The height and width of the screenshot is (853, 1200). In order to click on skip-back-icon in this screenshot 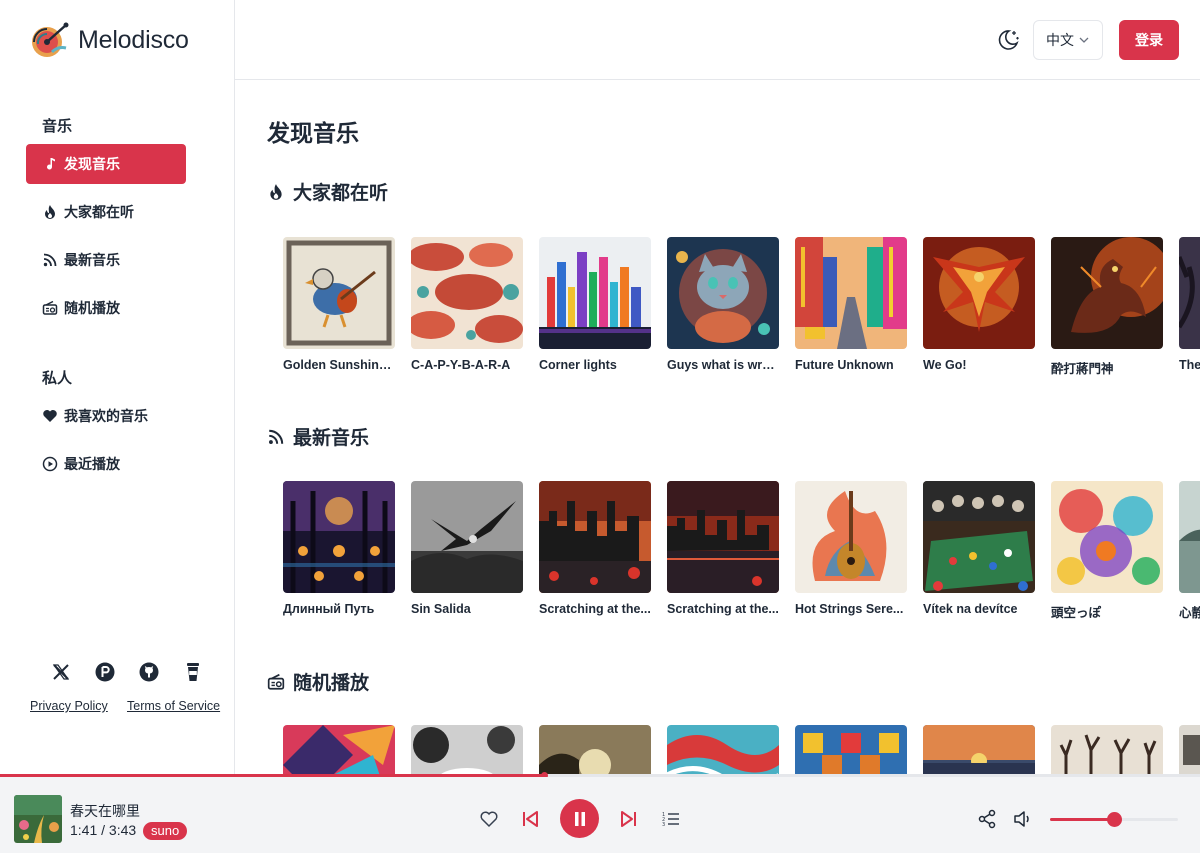, I will do `click(530, 819)`.